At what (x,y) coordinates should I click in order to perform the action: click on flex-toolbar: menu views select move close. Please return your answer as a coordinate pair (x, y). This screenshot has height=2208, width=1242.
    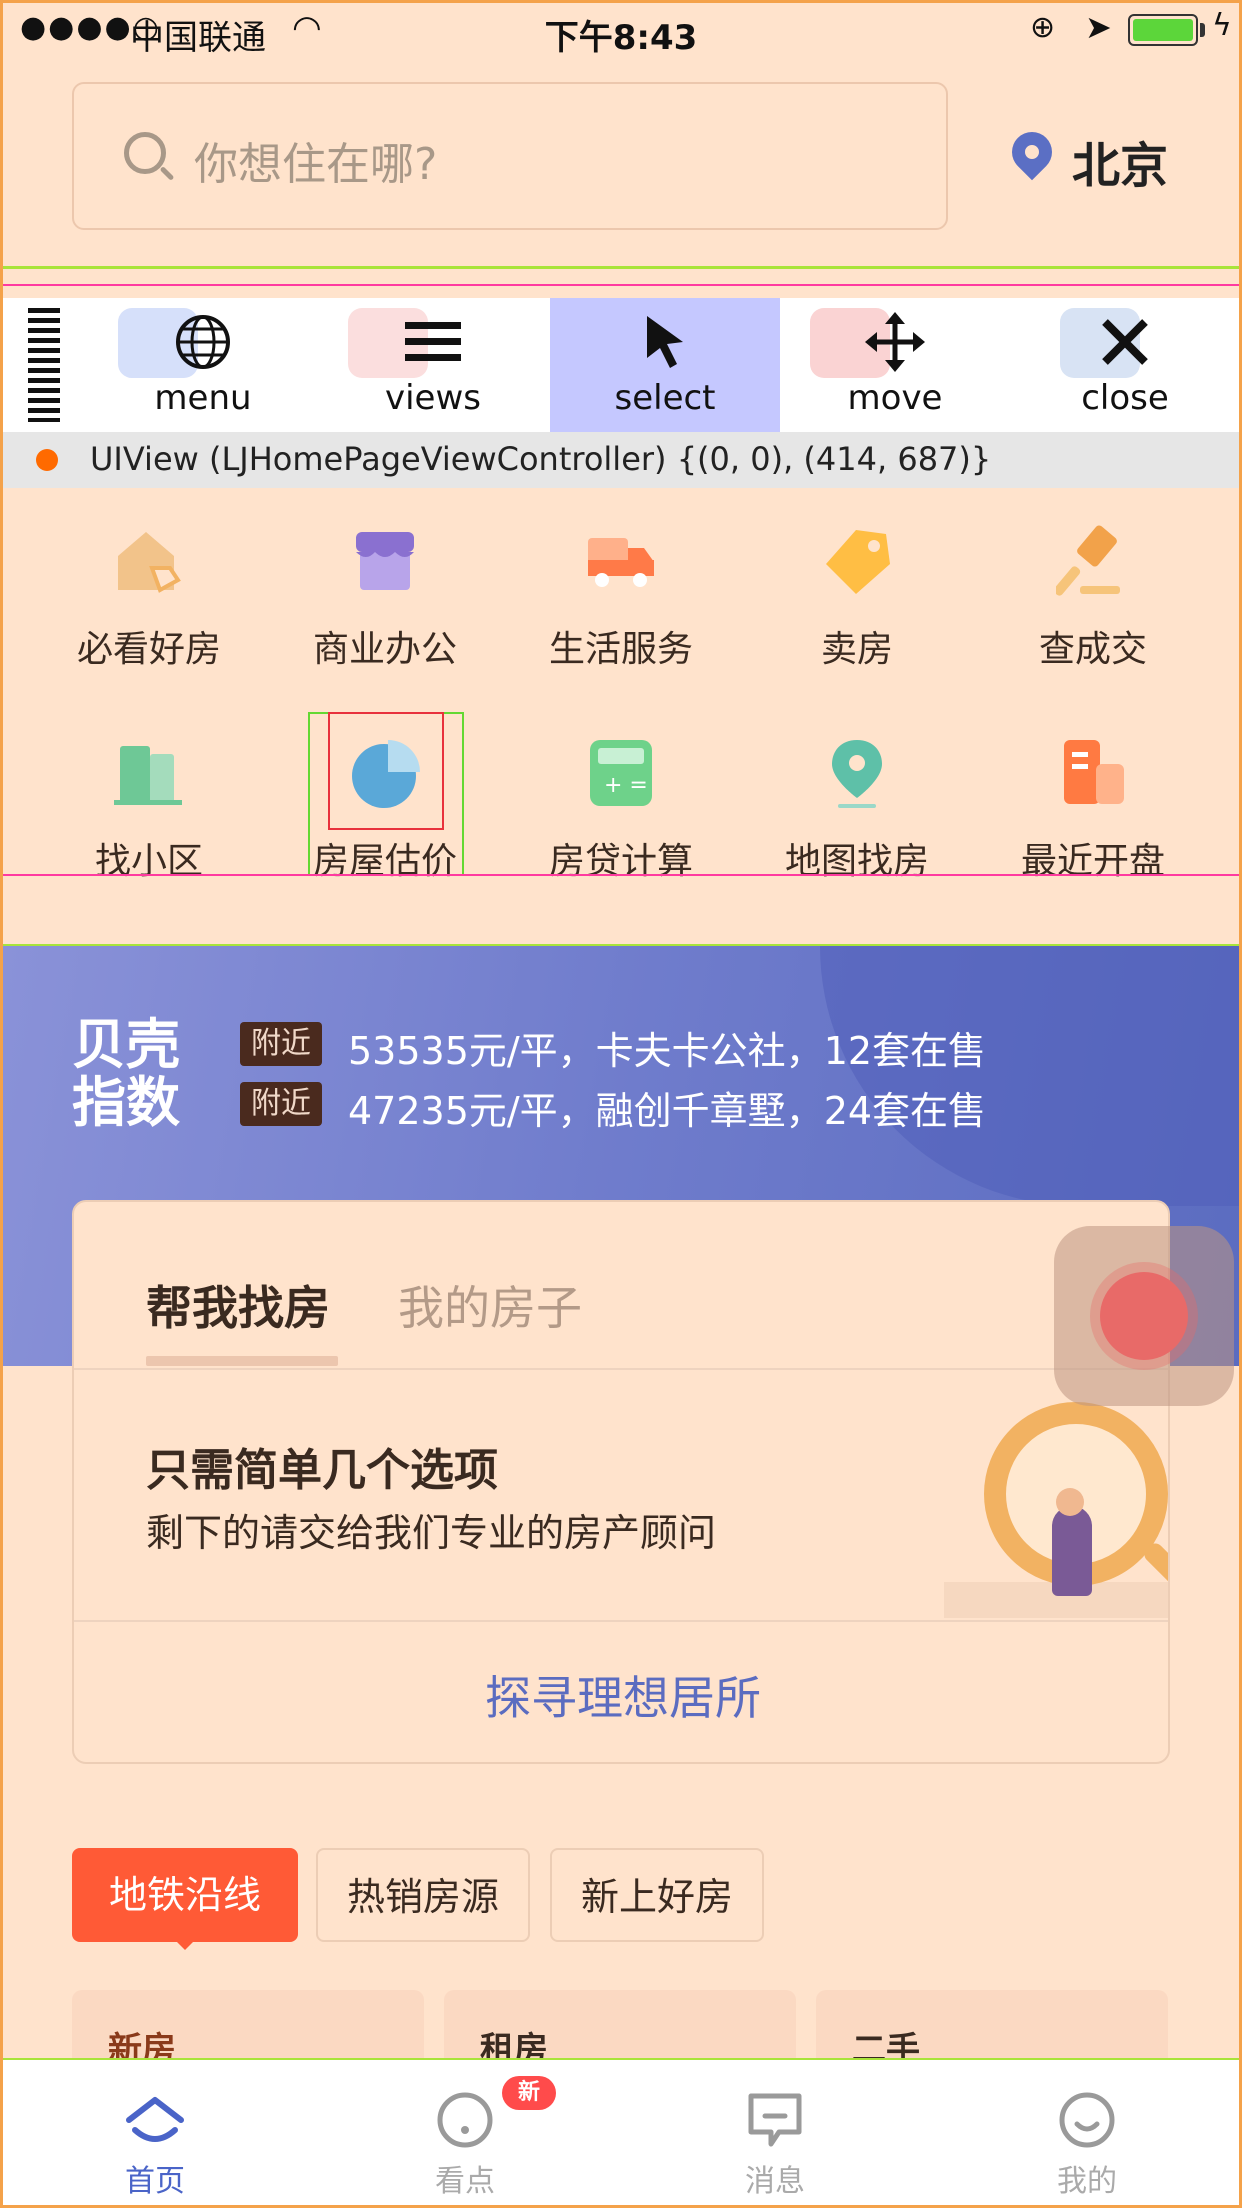
    Looking at the image, I should click on (621, 365).